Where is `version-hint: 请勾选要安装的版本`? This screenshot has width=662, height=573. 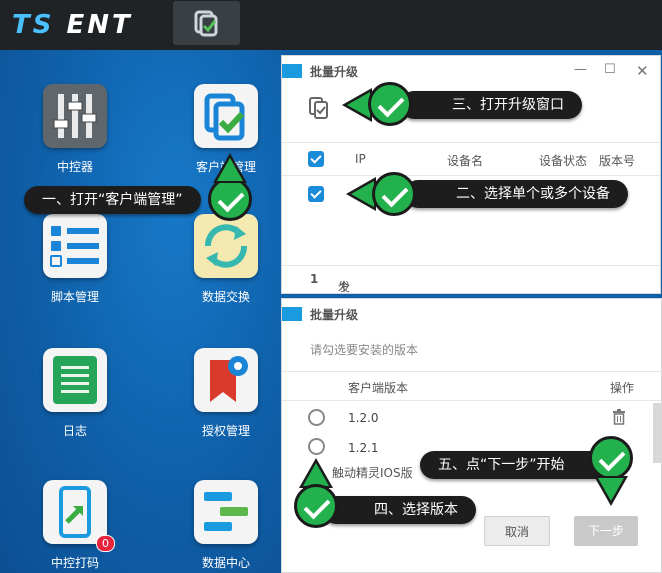
version-hint: 请勾选要安装的版本 is located at coordinates (364, 350).